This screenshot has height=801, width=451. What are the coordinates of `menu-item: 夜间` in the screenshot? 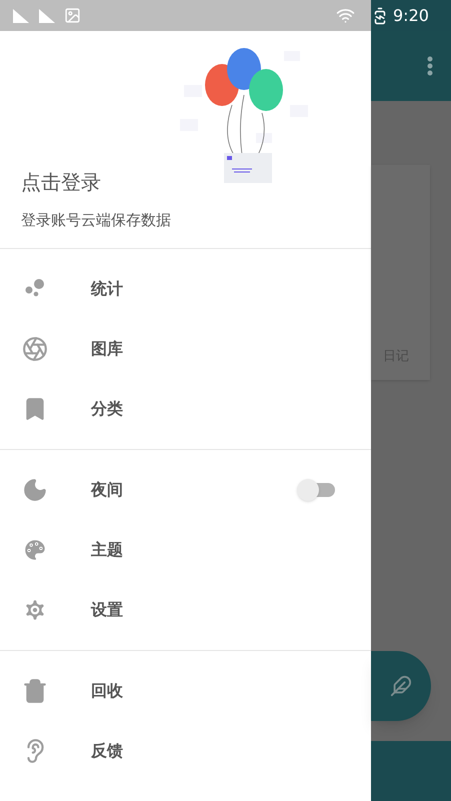 It's located at (185, 490).